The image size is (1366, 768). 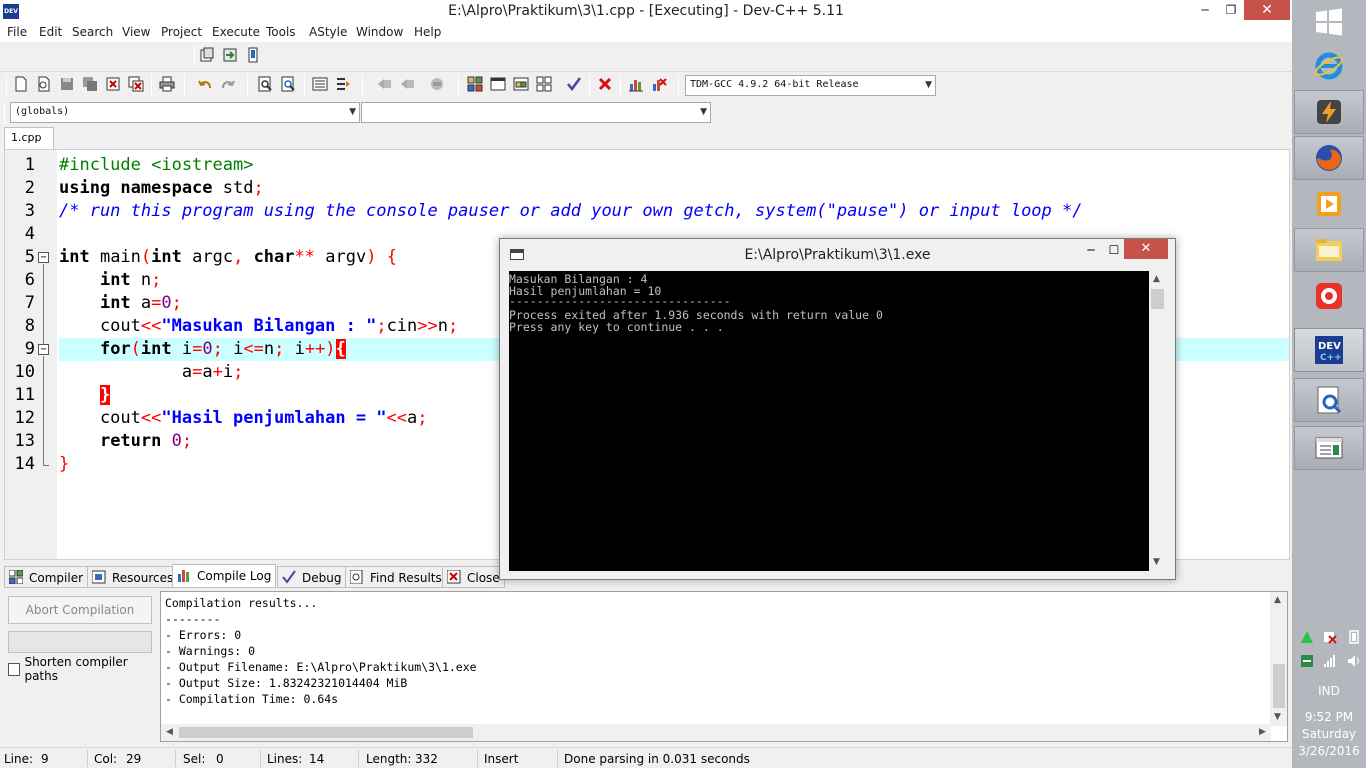 I want to click on profile-icon, so click(x=636, y=84).